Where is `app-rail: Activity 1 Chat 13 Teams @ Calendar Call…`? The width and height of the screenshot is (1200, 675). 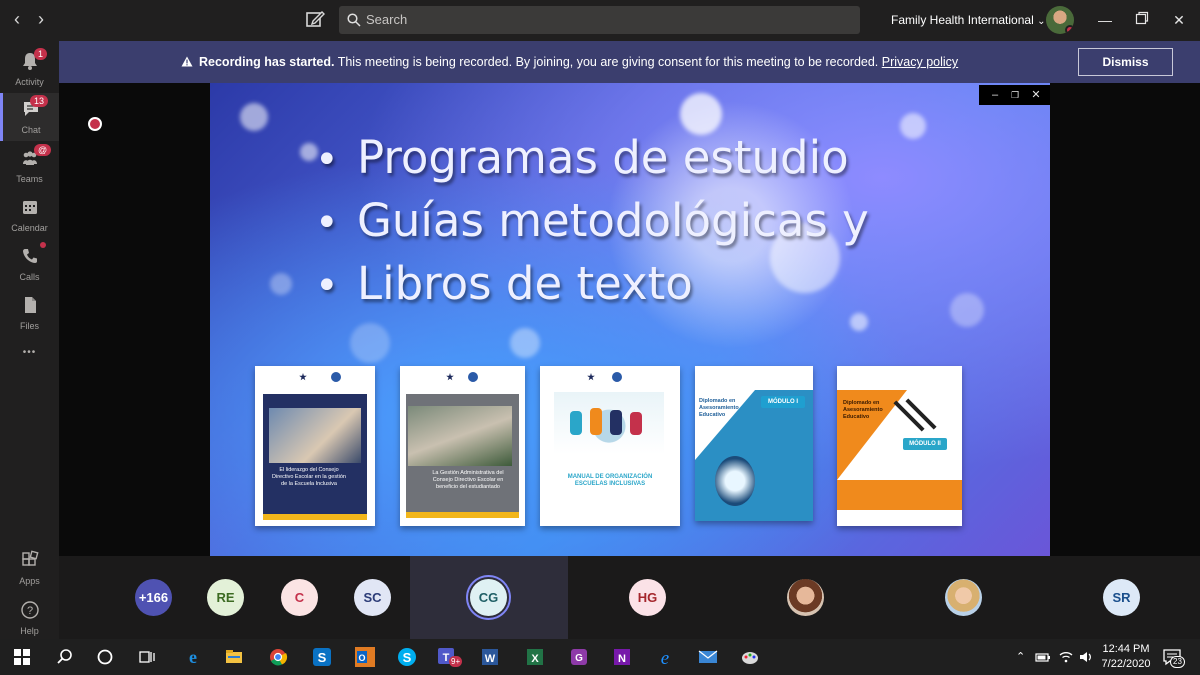 app-rail: Activity 1 Chat 13 Teams @ Calendar Call… is located at coordinates (29, 340).